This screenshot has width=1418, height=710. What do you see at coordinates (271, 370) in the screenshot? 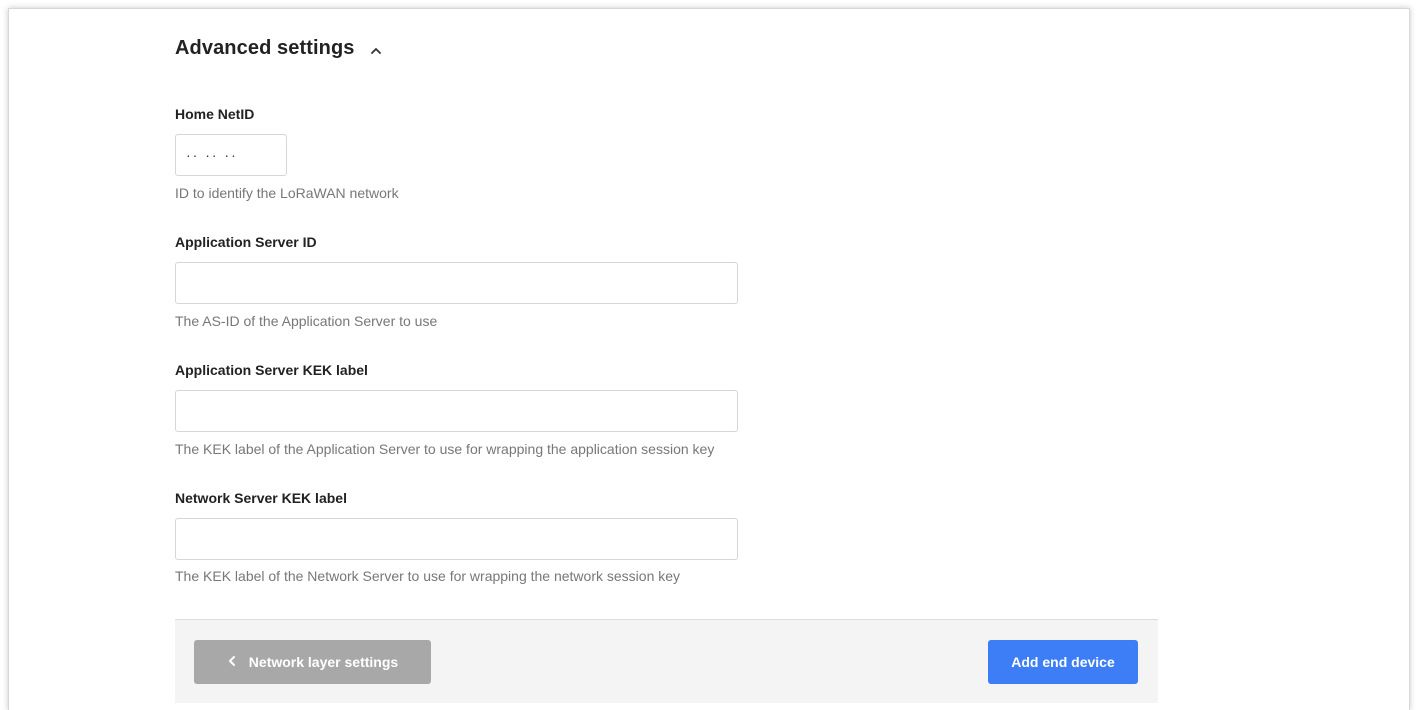
I see `as-kek-label: Application Server KEK label` at bounding box center [271, 370].